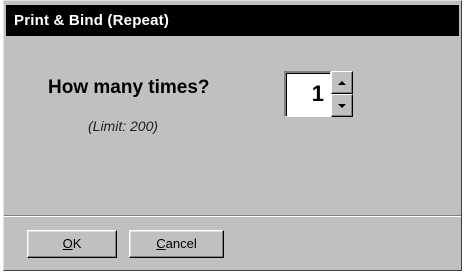 This screenshot has width=464, height=275. What do you see at coordinates (307, 94) in the screenshot?
I see `repeat-count-input: 1` at bounding box center [307, 94].